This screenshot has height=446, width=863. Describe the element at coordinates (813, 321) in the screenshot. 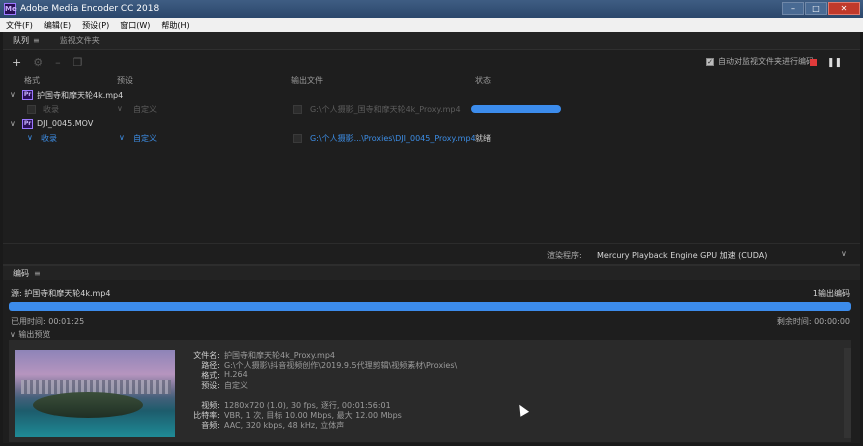

I see `remaining-time: 剩余时间: 00:00:00` at that location.